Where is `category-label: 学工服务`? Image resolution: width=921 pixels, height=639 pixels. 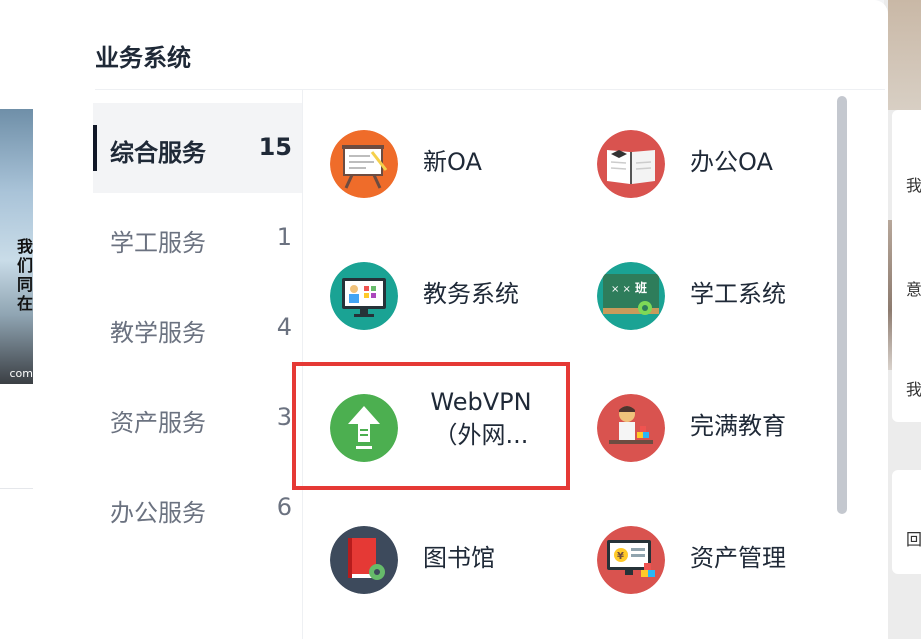
category-label: 学工服务 is located at coordinates (158, 243).